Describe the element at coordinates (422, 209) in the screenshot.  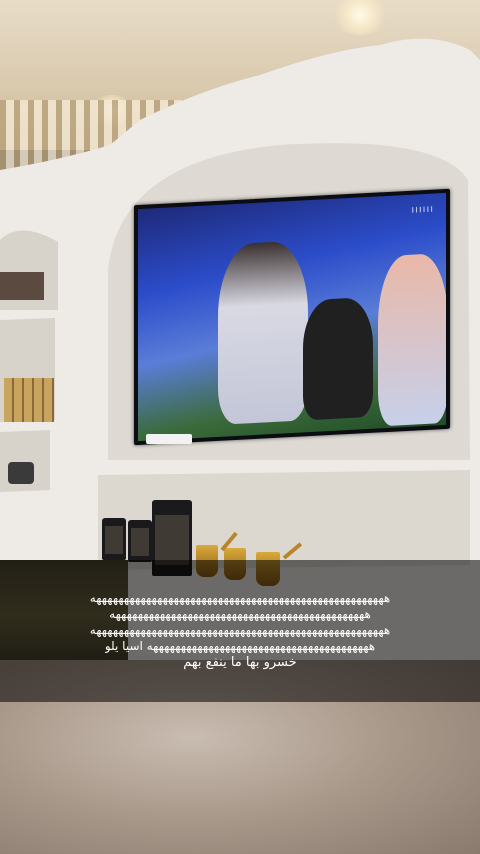
I see `channel-logo: ıııııı` at that location.